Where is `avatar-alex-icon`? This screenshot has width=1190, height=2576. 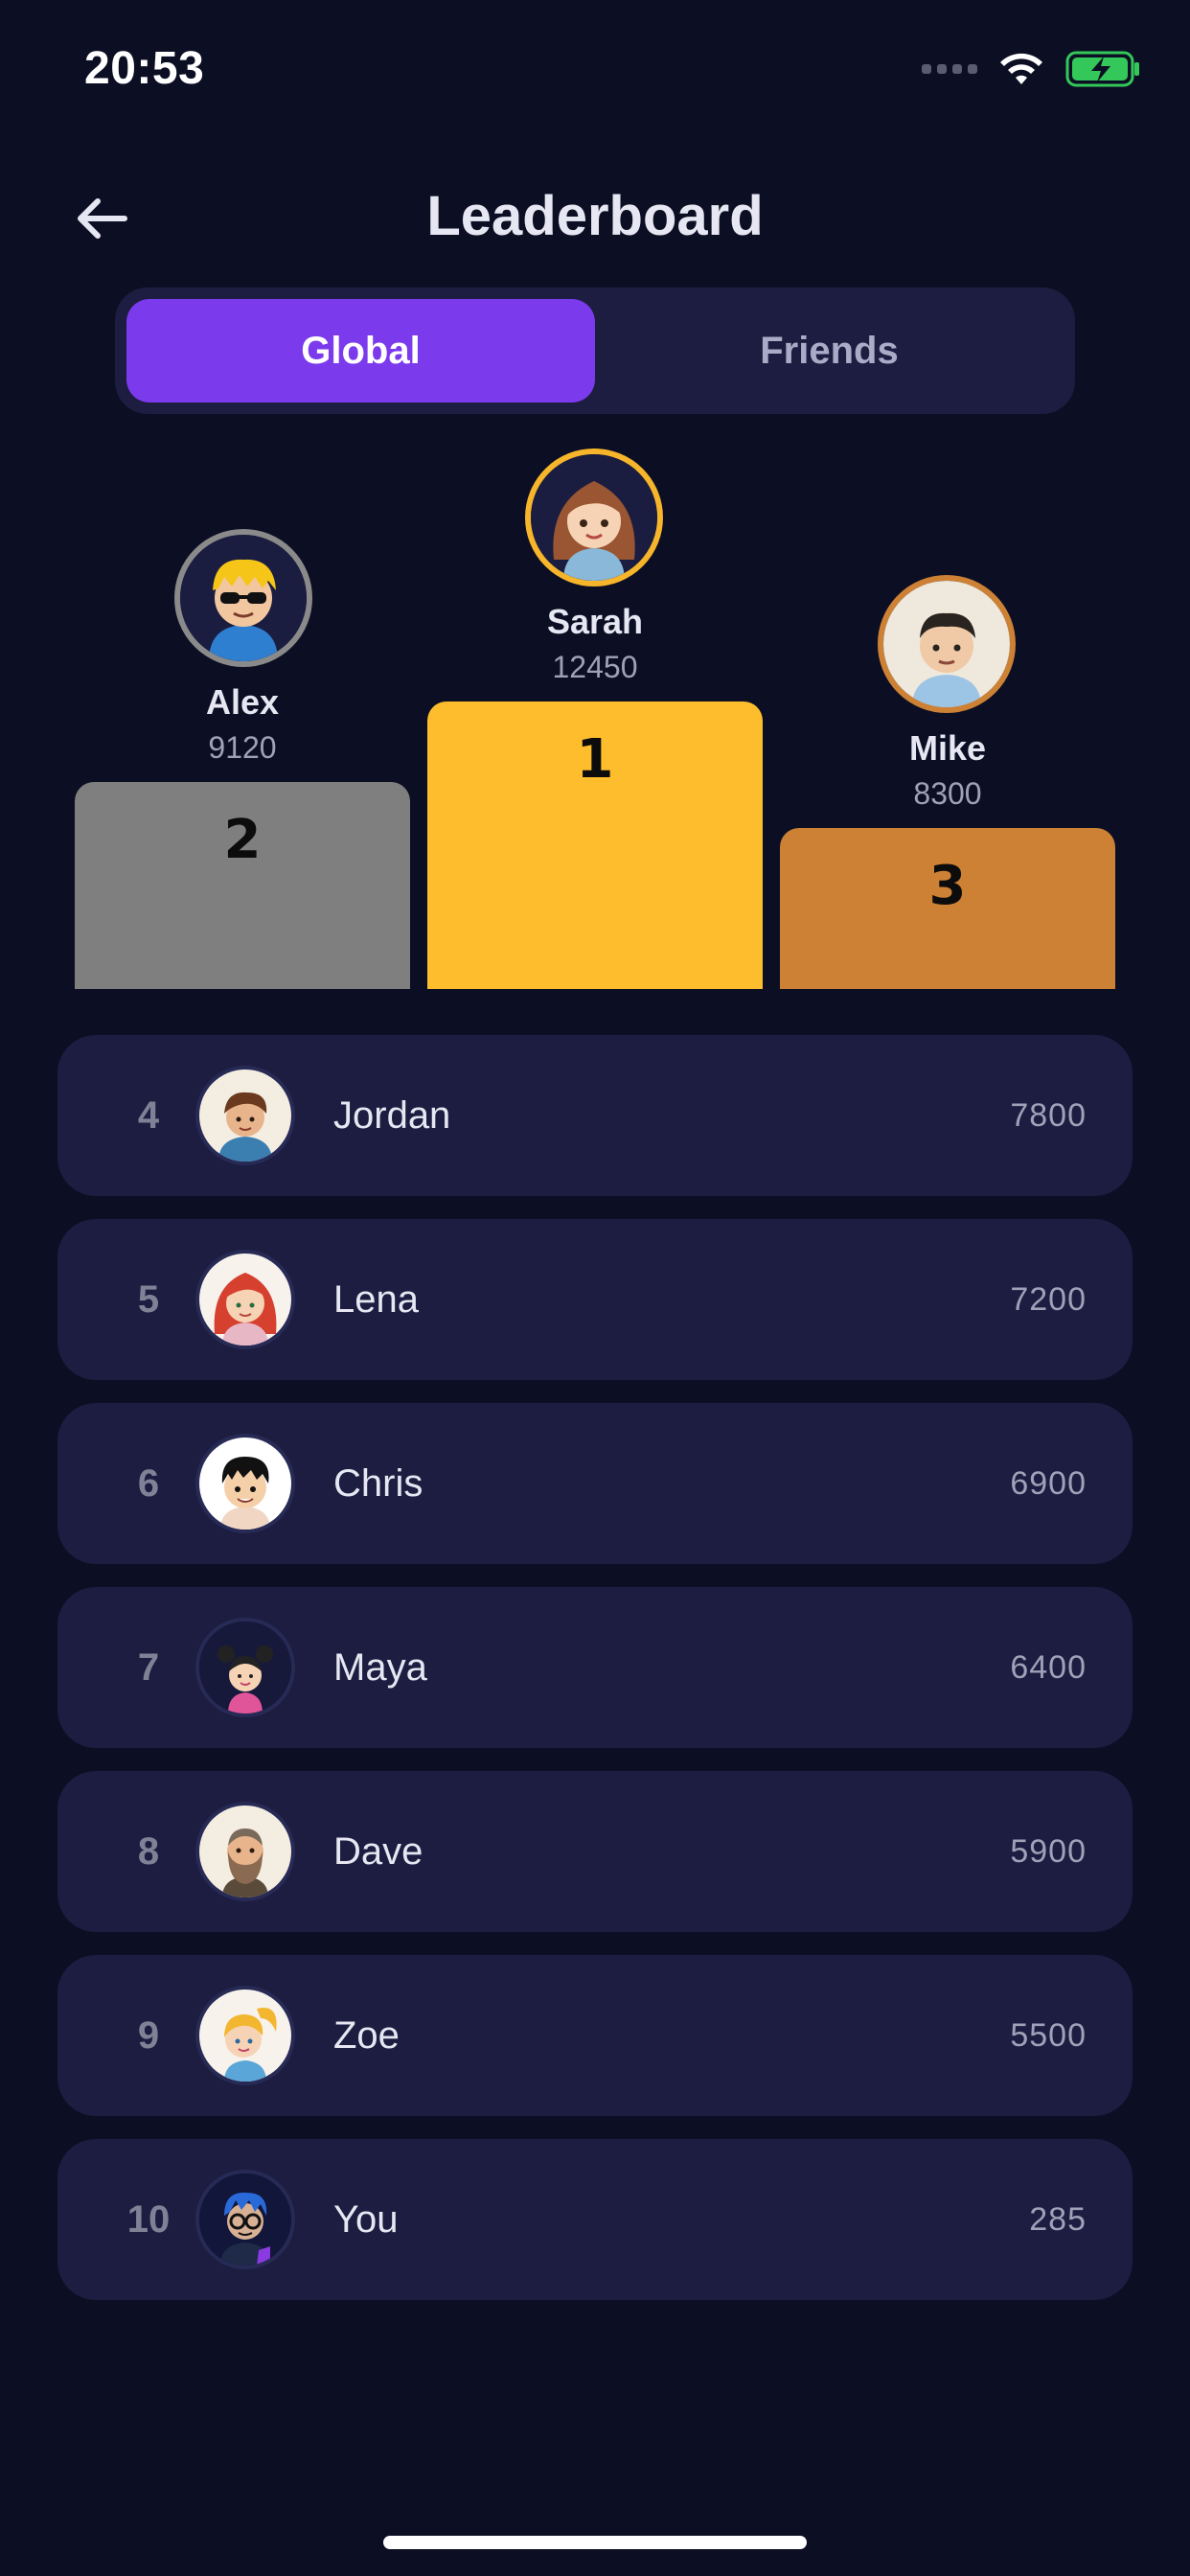
avatar-alex-icon is located at coordinates (244, 598).